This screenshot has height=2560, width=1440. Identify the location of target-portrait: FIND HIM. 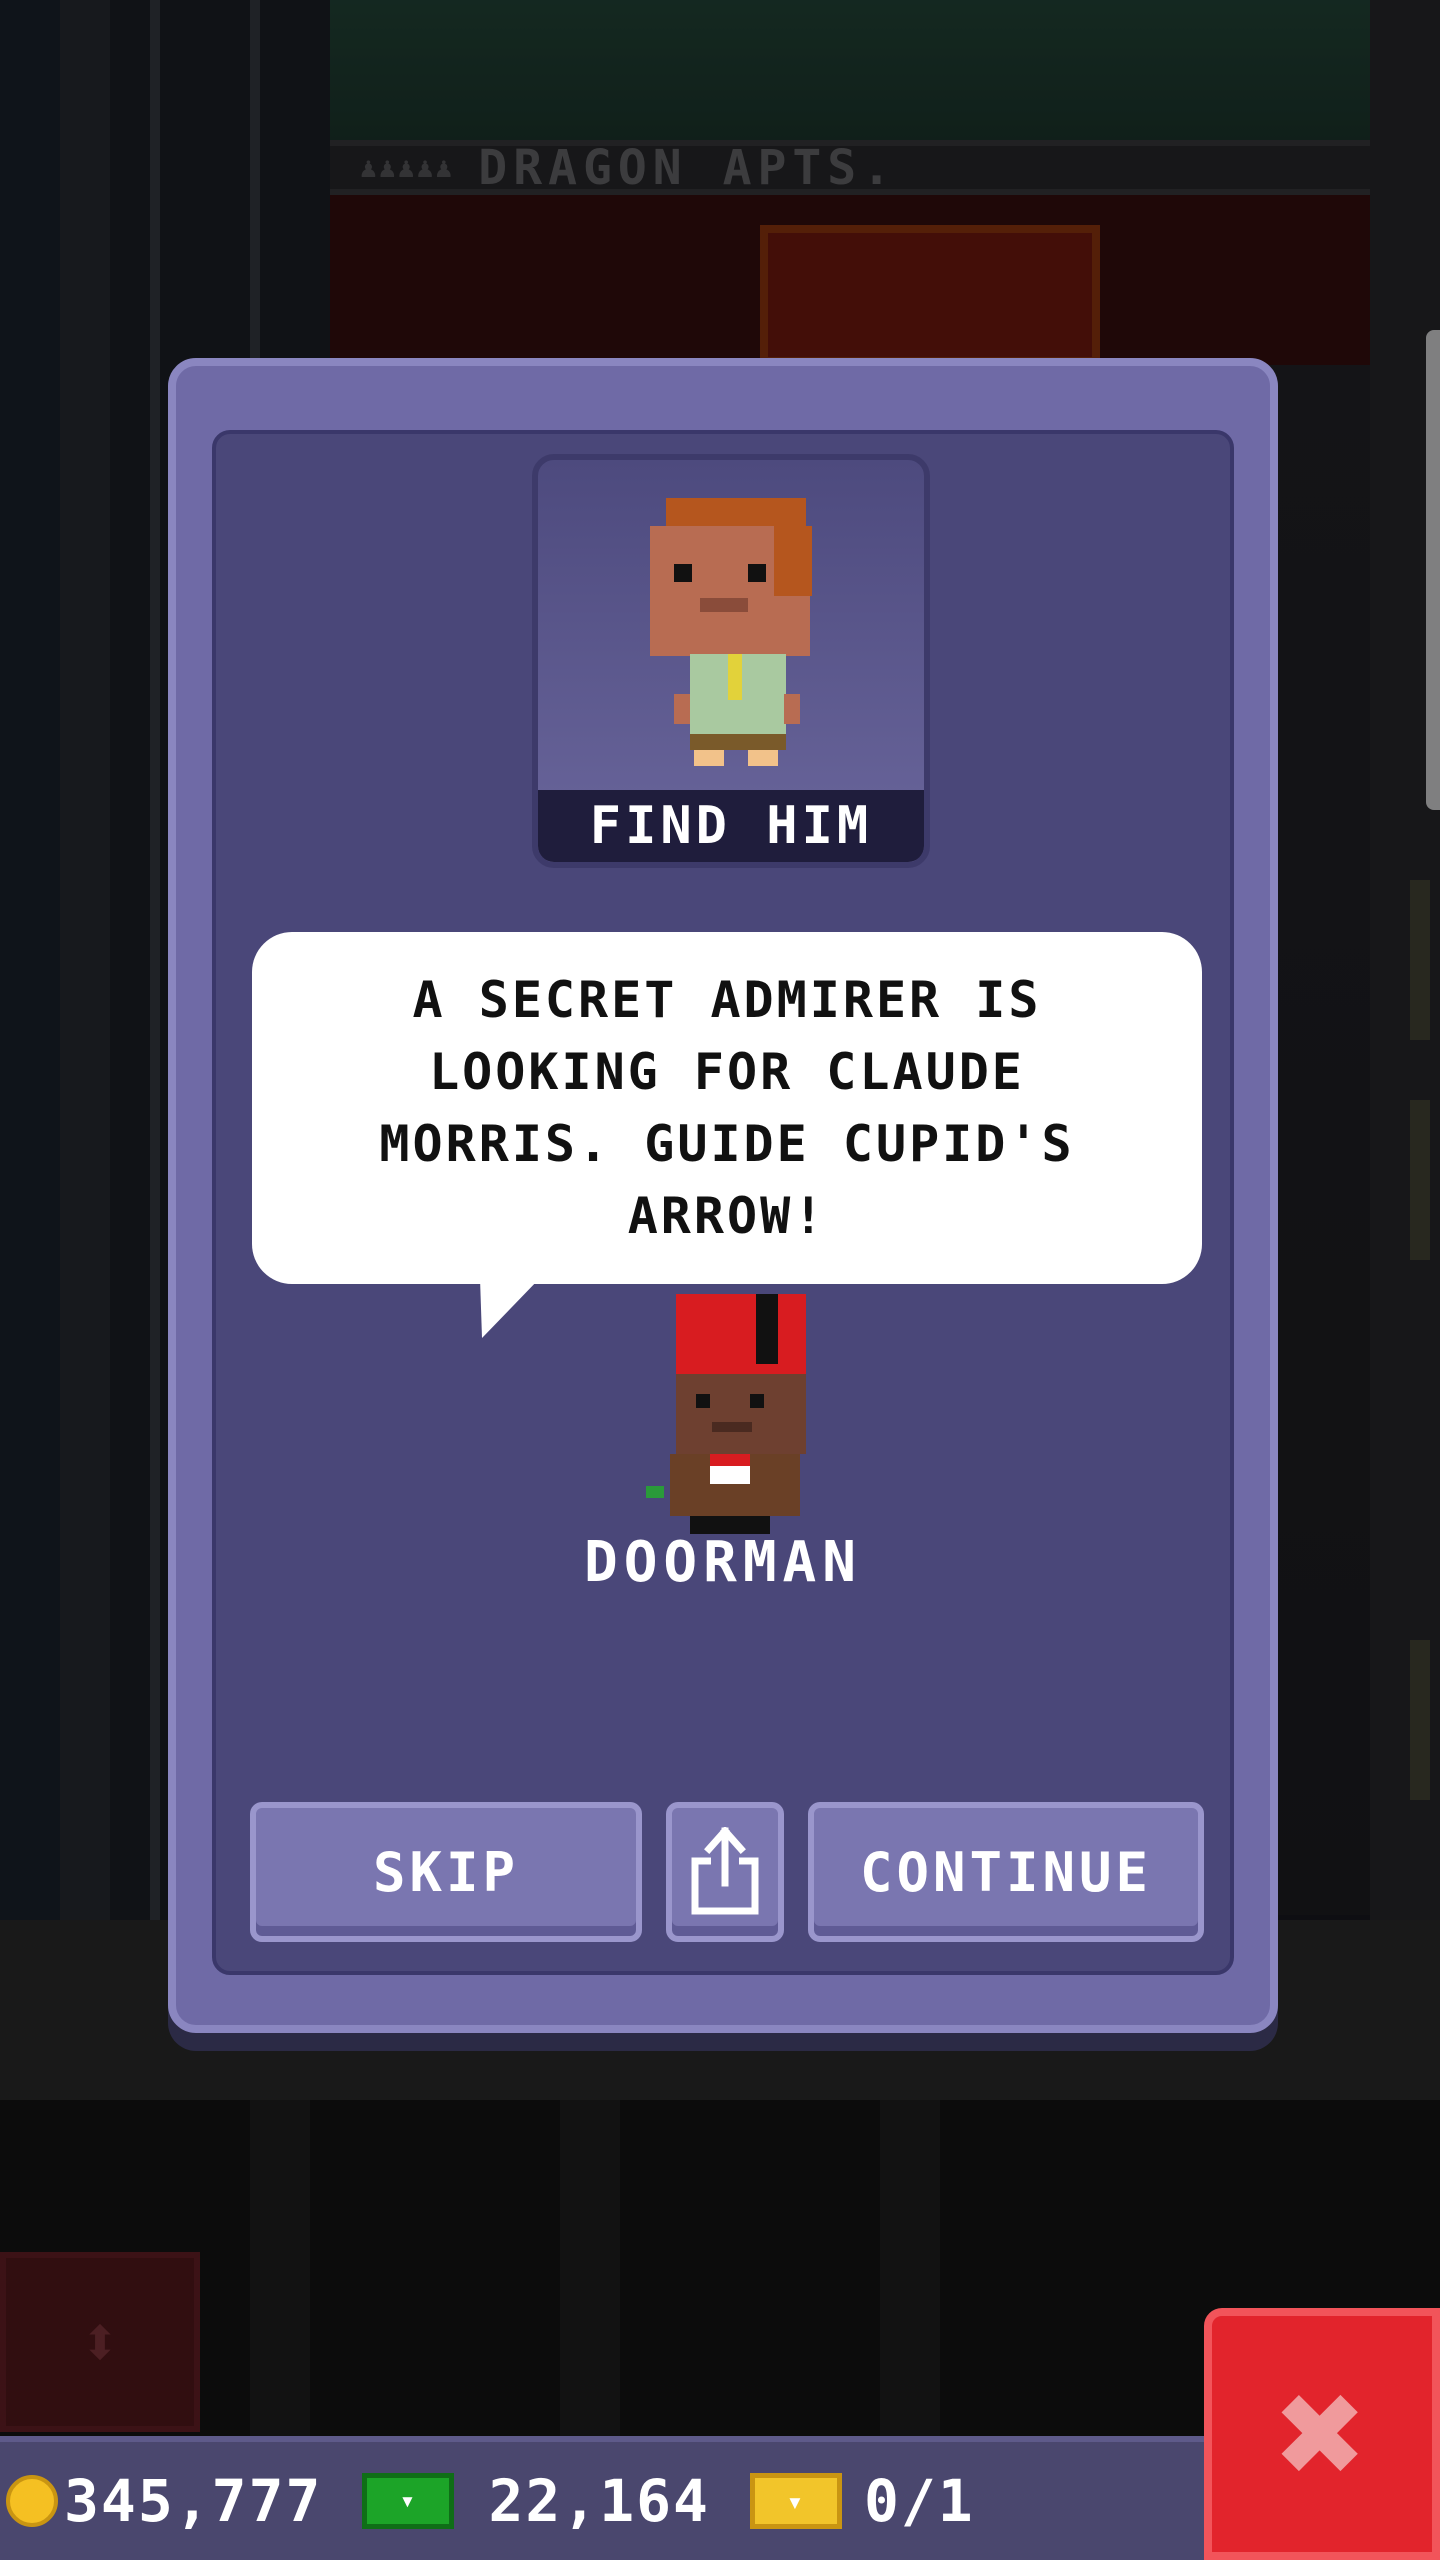
(731, 661).